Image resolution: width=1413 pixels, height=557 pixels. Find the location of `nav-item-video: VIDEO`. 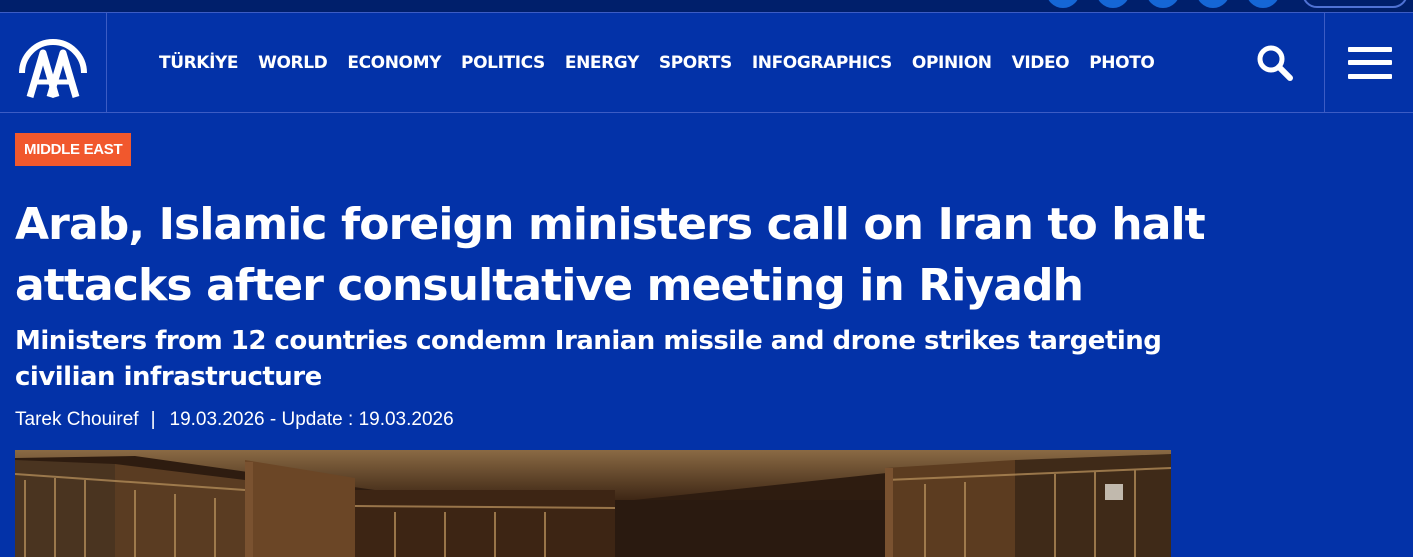

nav-item-video: VIDEO is located at coordinates (1041, 63).